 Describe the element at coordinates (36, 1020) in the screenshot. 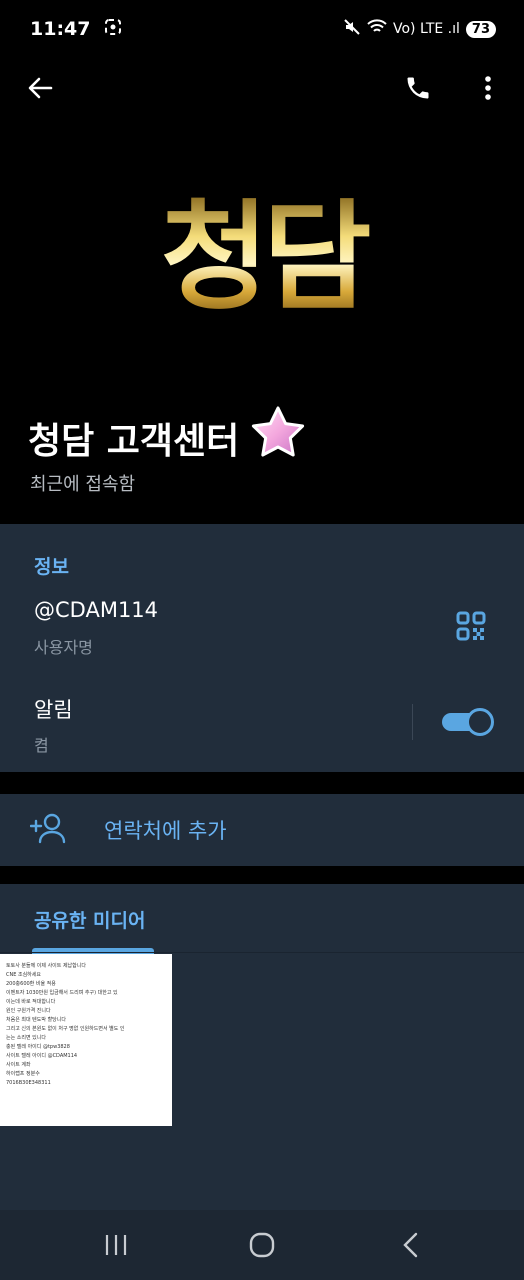

I see `thumbnail-text-line: 처음은 최대 텐도박 할당니다` at that location.